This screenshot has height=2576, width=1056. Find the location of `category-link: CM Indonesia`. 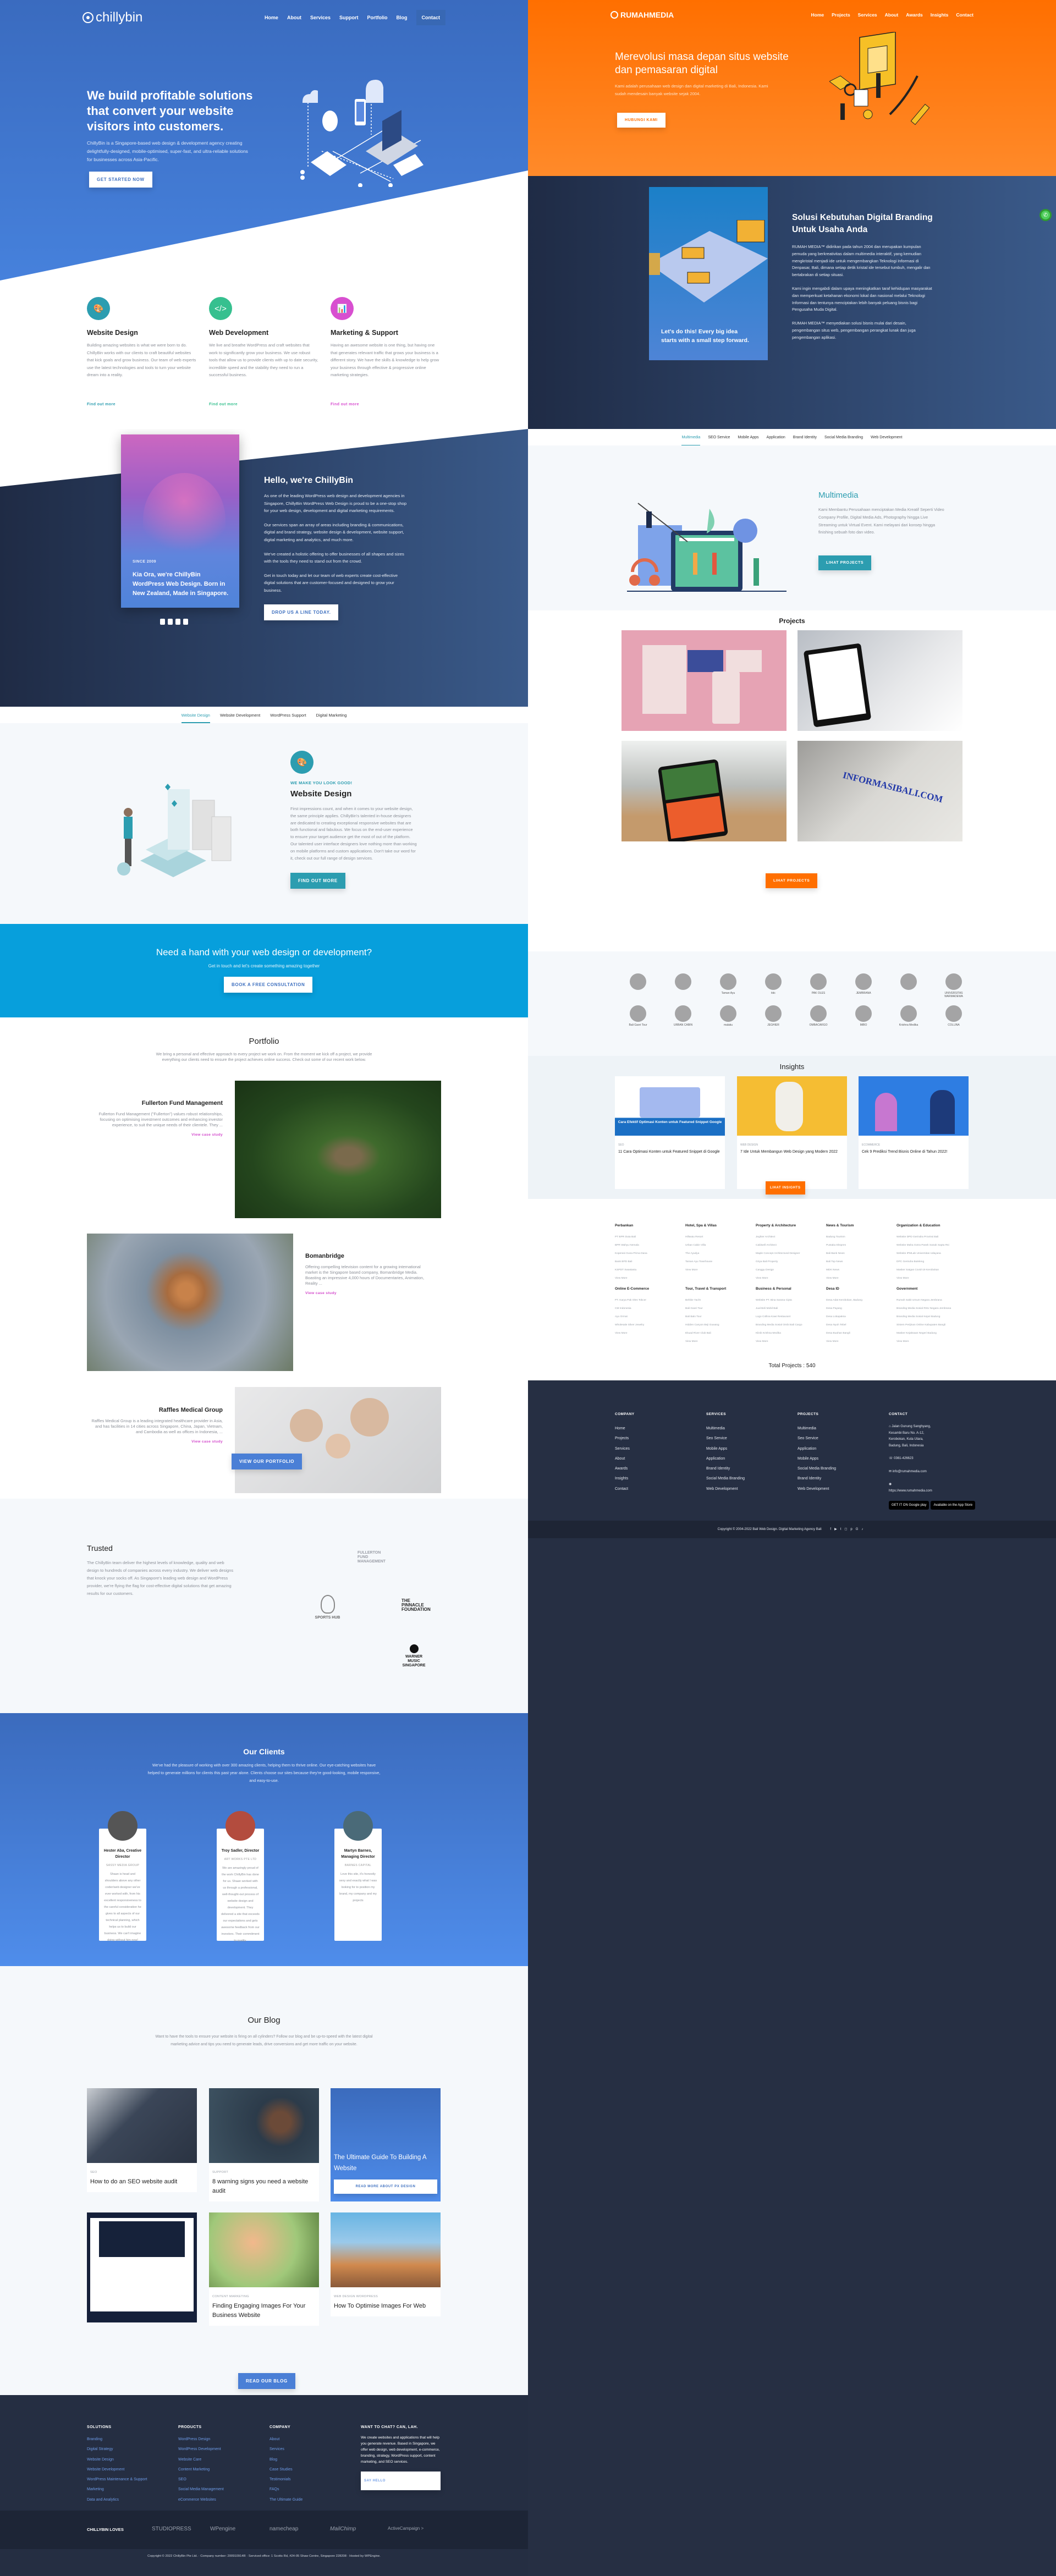

category-link: CM Indonesia is located at coordinates (648, 1308).